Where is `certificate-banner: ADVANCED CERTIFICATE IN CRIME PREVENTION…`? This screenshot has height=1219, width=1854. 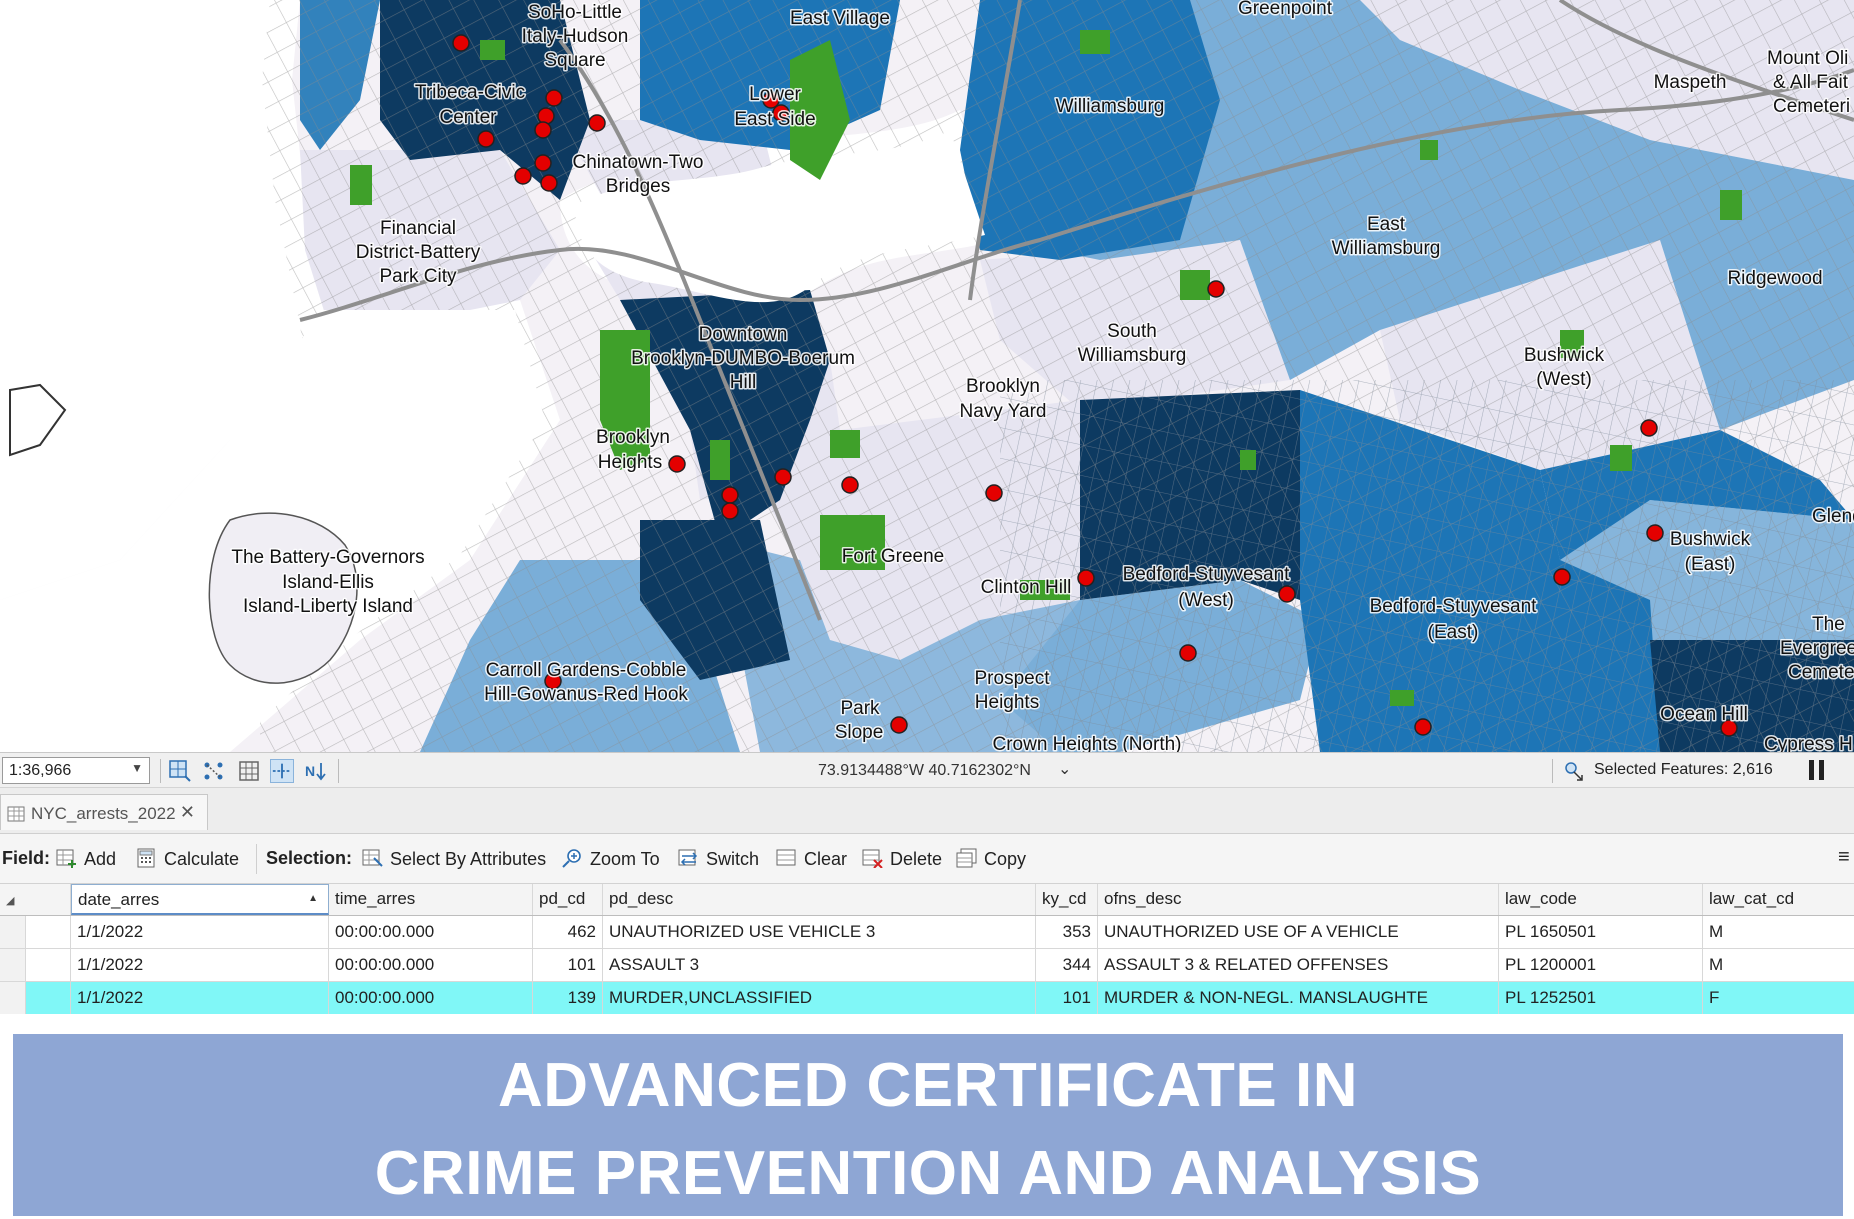
certificate-banner: ADVANCED CERTIFICATE IN CRIME PREVENTION… is located at coordinates (928, 1125).